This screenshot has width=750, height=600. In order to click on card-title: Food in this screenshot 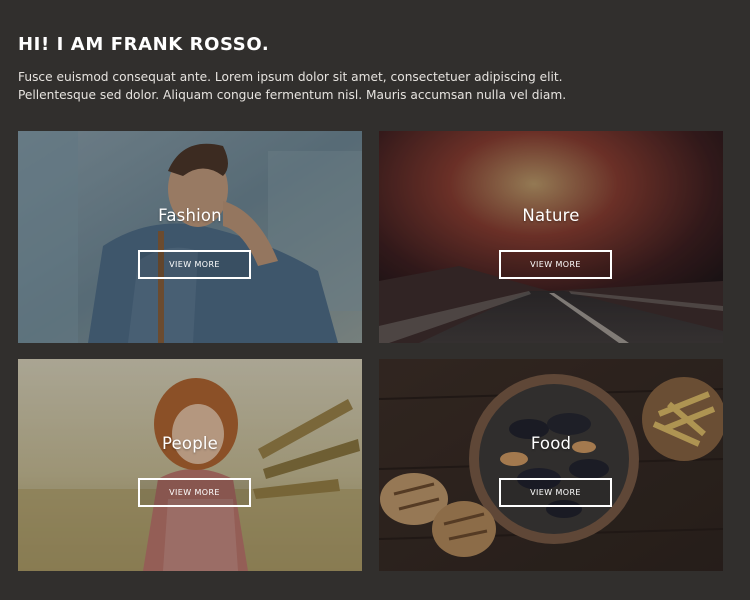, I will do `click(551, 443)`.